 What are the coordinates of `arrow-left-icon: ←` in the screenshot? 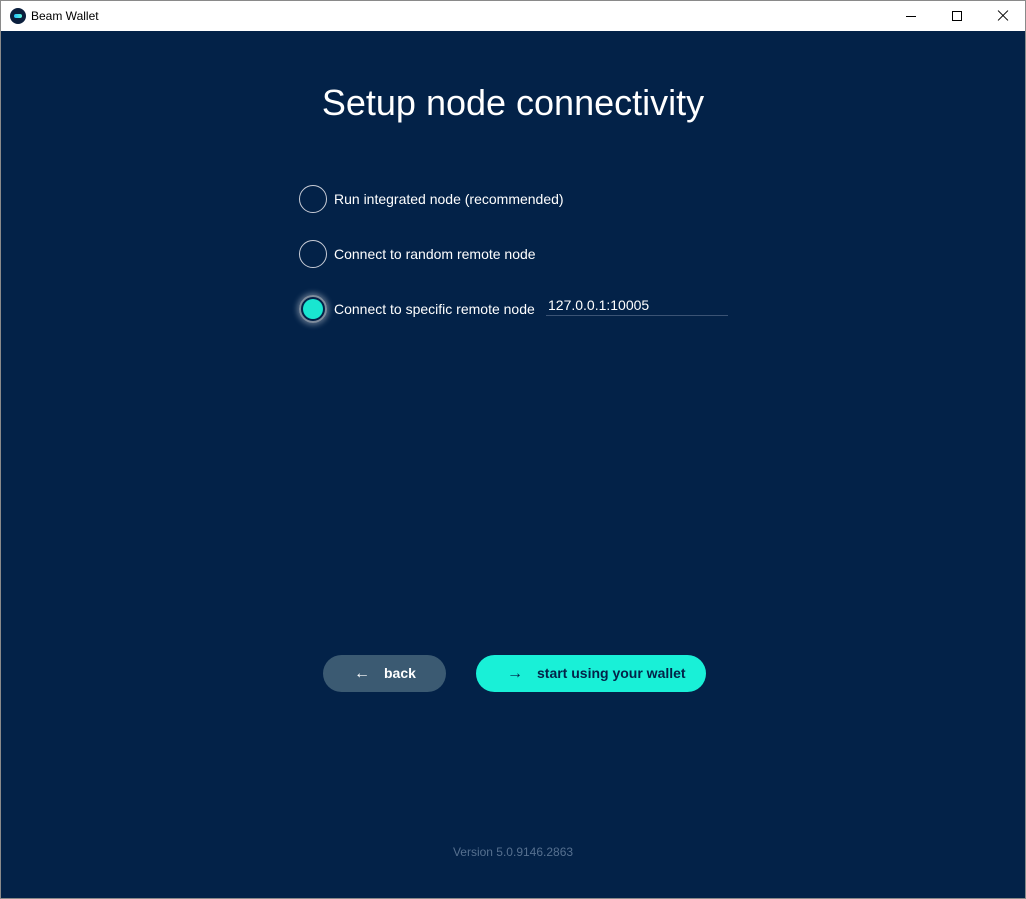 It's located at (362, 673).